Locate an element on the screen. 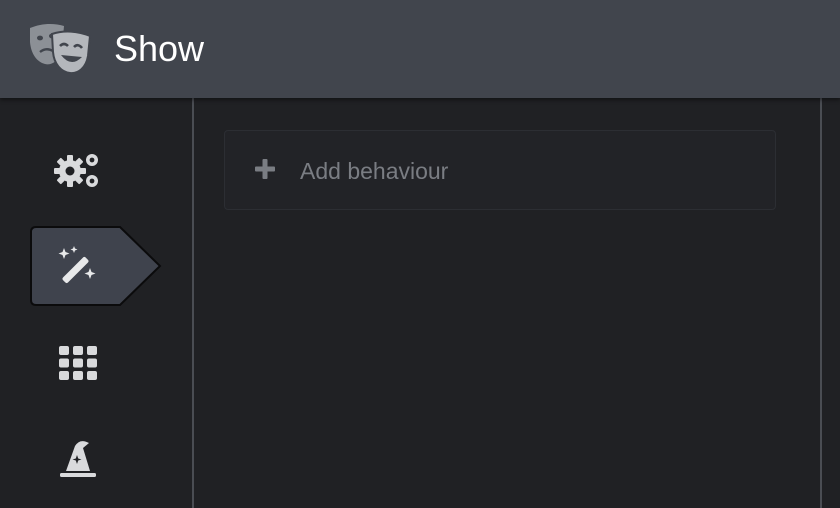  add-behaviour-button: Add behaviour is located at coordinates (500, 170).